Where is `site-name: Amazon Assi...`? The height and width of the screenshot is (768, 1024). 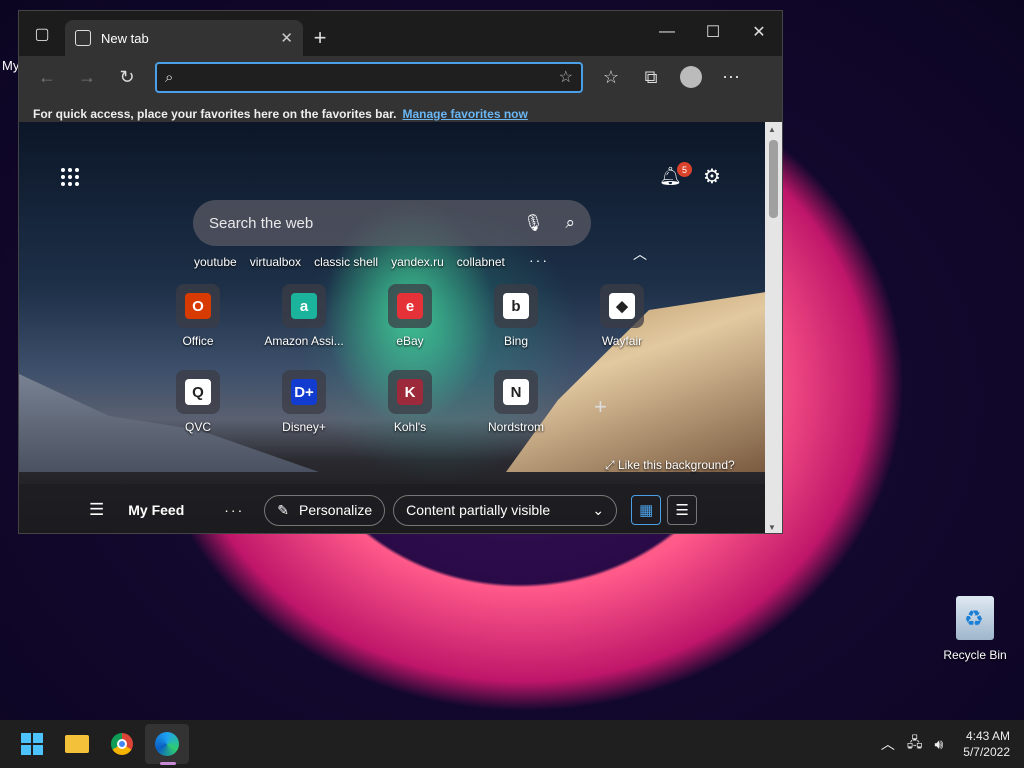 site-name: Amazon Assi... is located at coordinates (304, 341).